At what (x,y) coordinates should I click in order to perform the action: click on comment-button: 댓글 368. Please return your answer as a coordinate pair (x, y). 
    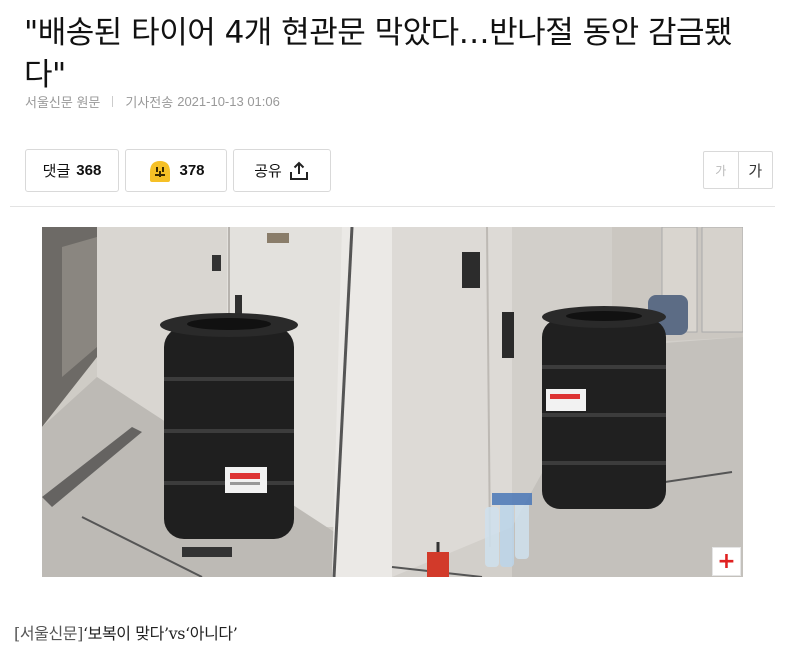
    Looking at the image, I should click on (72, 170).